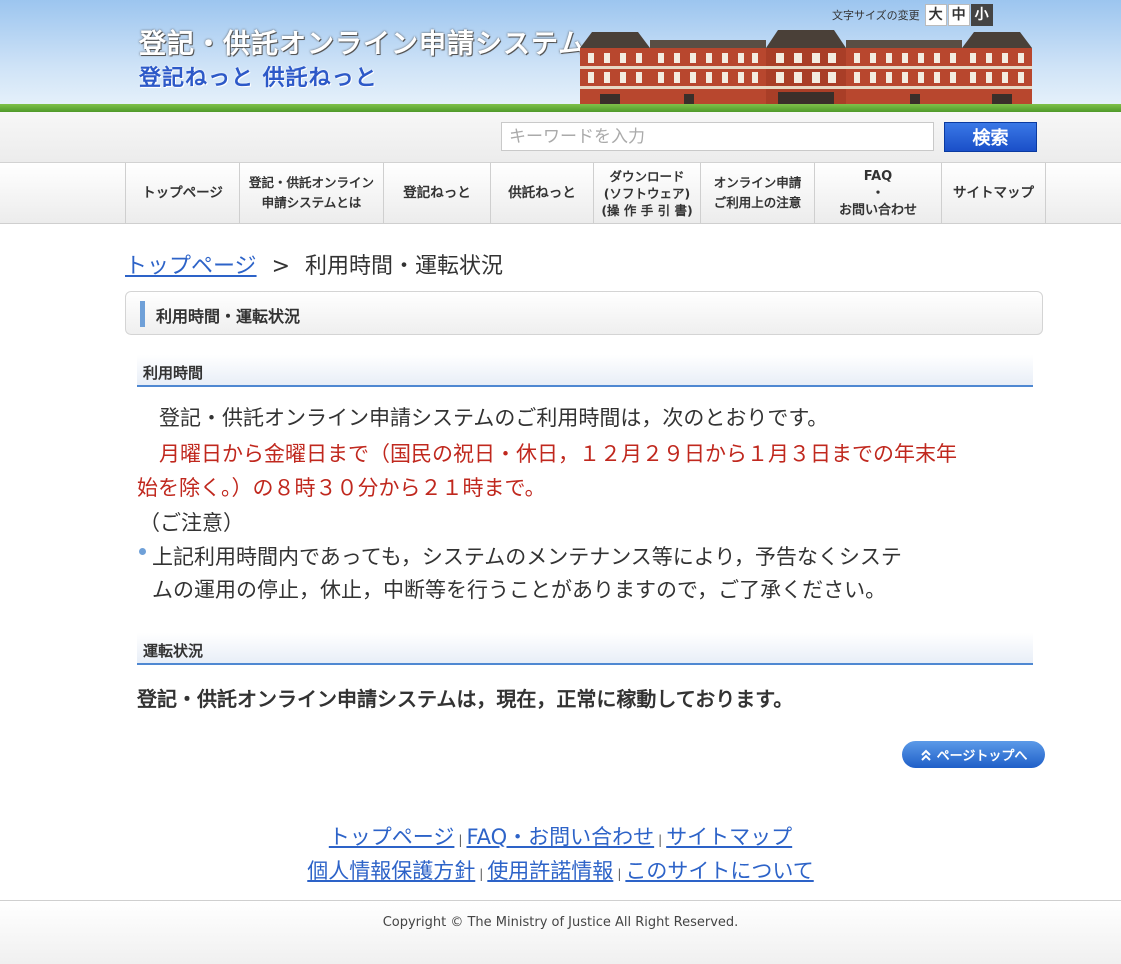 Image resolution: width=1121 pixels, height=964 pixels. What do you see at coordinates (191, 523) in the screenshot?
I see `usage-note-label: （ご注意）` at bounding box center [191, 523].